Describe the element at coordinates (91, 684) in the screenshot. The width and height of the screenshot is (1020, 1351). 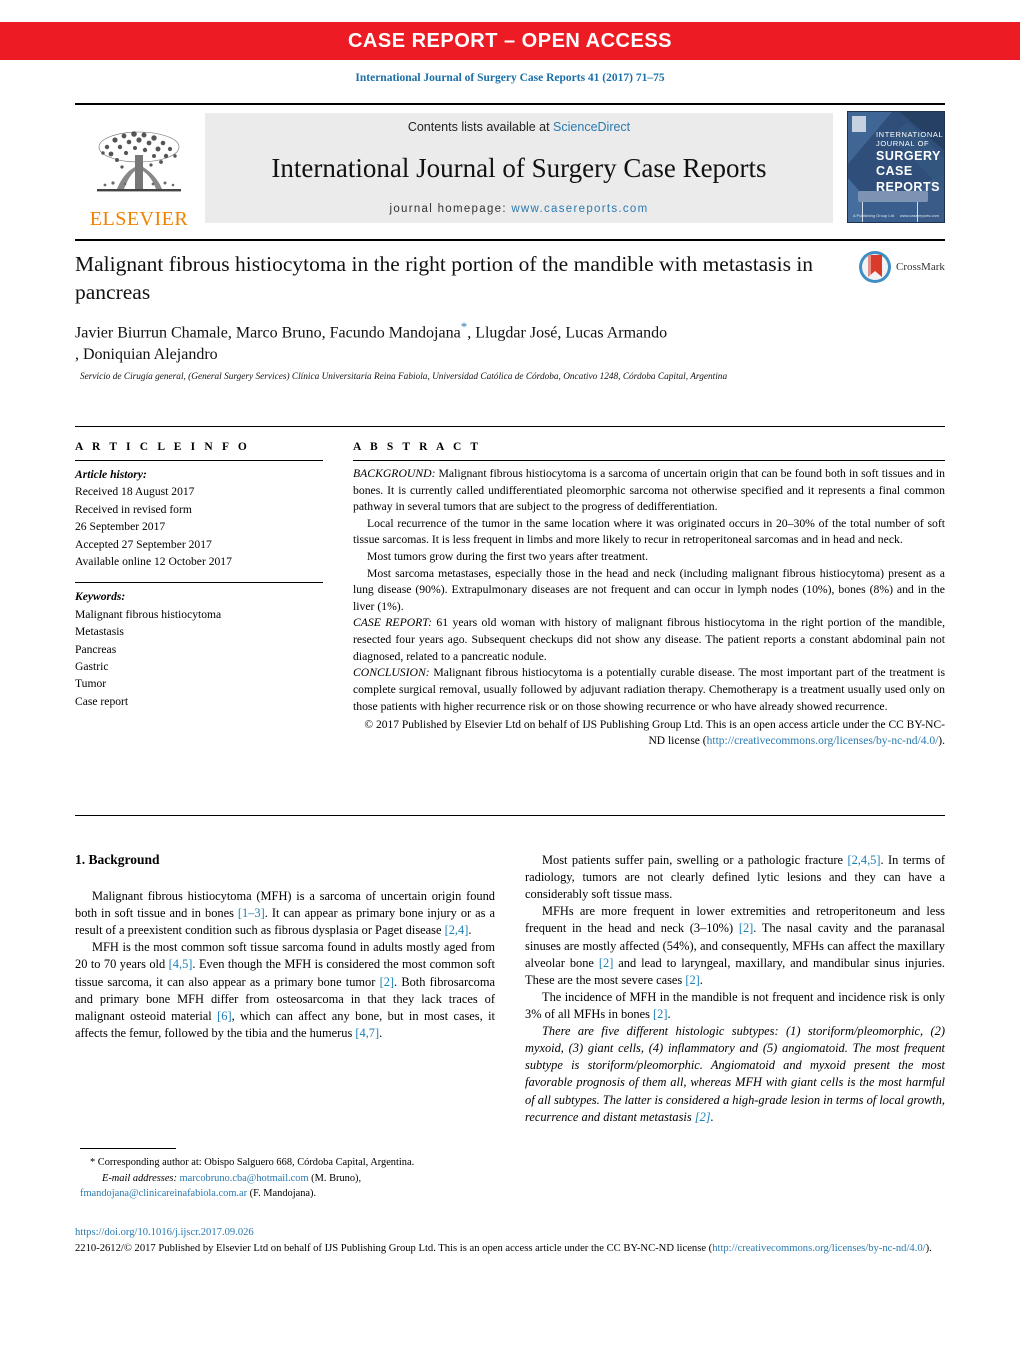
I see `keyword-item: Tumor` at that location.